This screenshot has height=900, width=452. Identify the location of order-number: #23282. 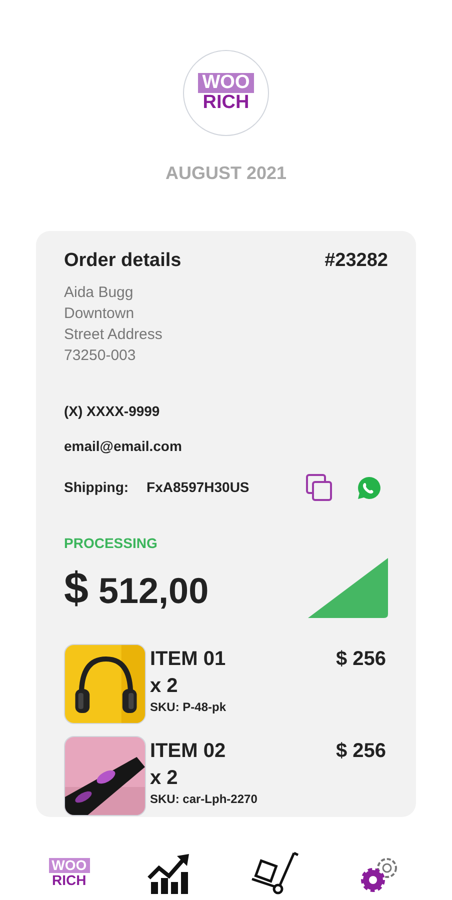
(356, 261).